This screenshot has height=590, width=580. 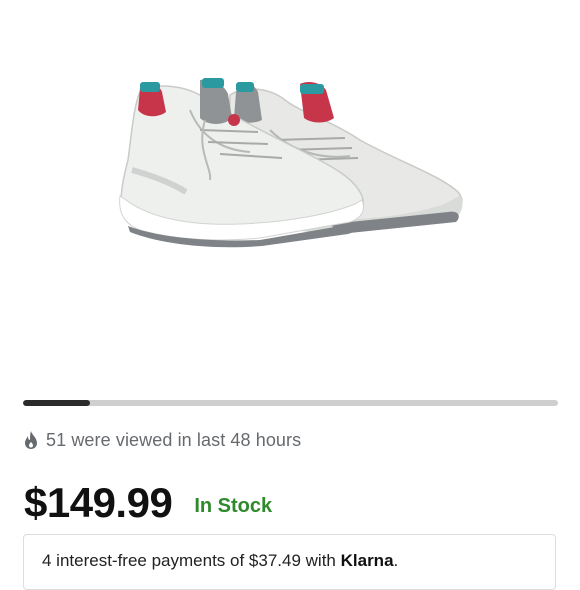 What do you see at coordinates (396, 560) in the screenshot?
I see `klarna-period: .` at bounding box center [396, 560].